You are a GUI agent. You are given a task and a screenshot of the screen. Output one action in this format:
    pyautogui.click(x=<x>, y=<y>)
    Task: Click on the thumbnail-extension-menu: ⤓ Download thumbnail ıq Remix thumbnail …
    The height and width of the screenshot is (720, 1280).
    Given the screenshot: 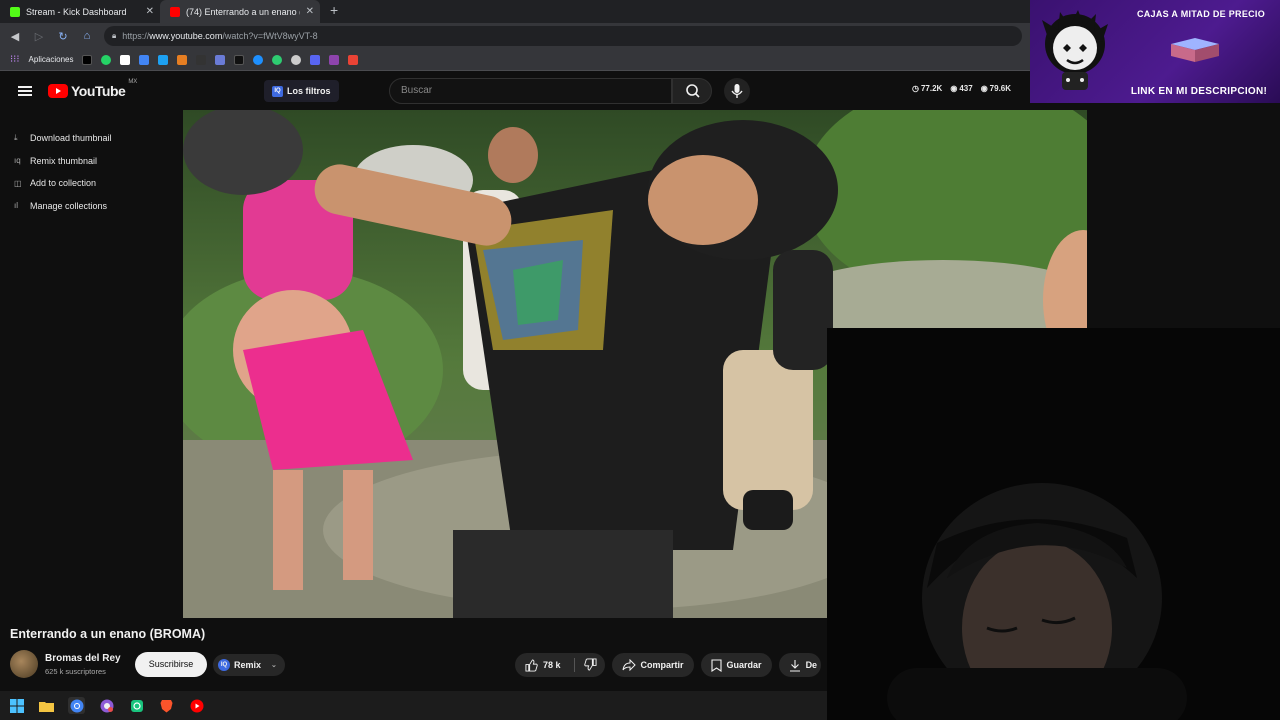 What is the action you would take?
    pyautogui.click(x=66, y=172)
    